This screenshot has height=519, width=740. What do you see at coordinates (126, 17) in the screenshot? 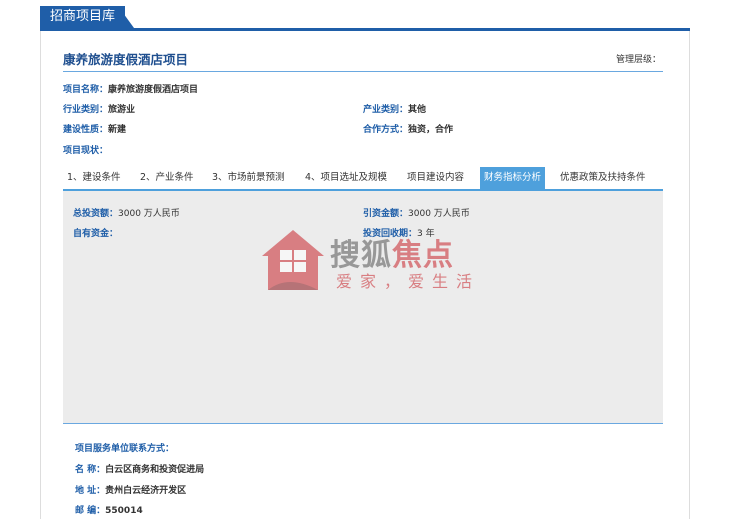
I see `header-notch` at bounding box center [126, 17].